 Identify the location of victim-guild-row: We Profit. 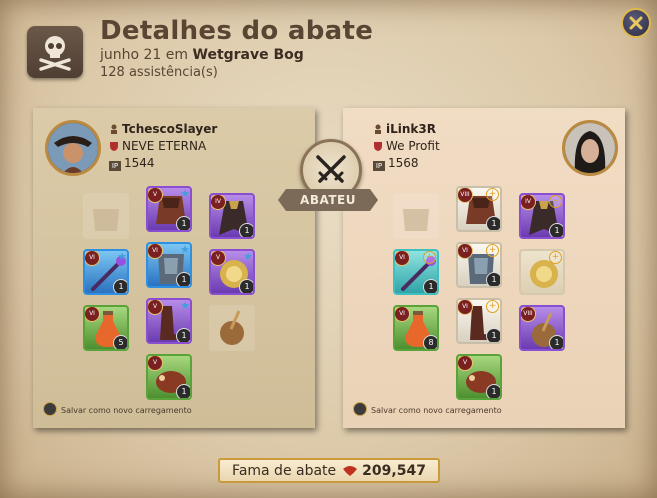
(406, 146).